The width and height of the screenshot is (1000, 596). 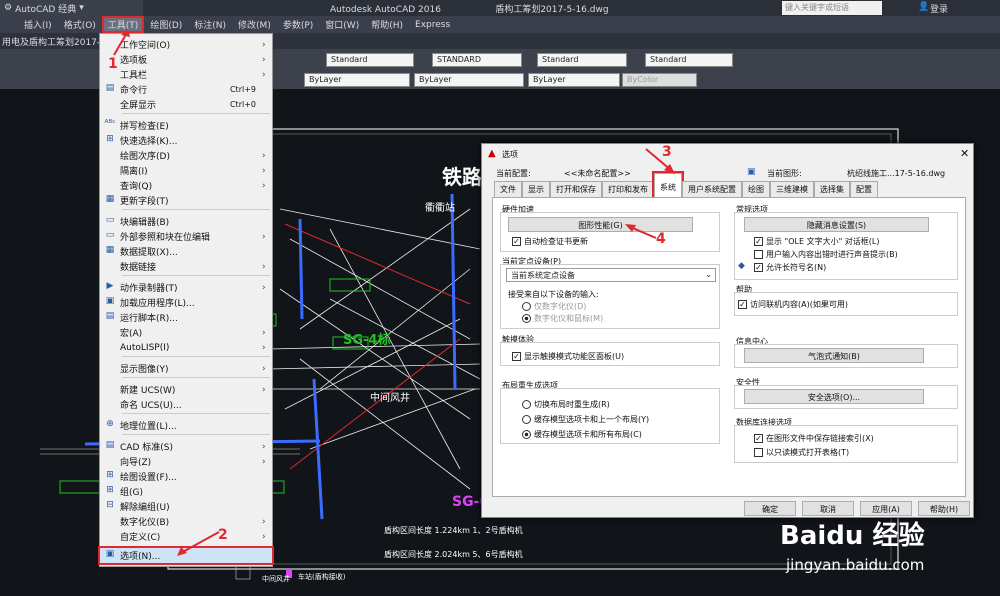 I want to click on menu-separator, so click(x=196, y=377).